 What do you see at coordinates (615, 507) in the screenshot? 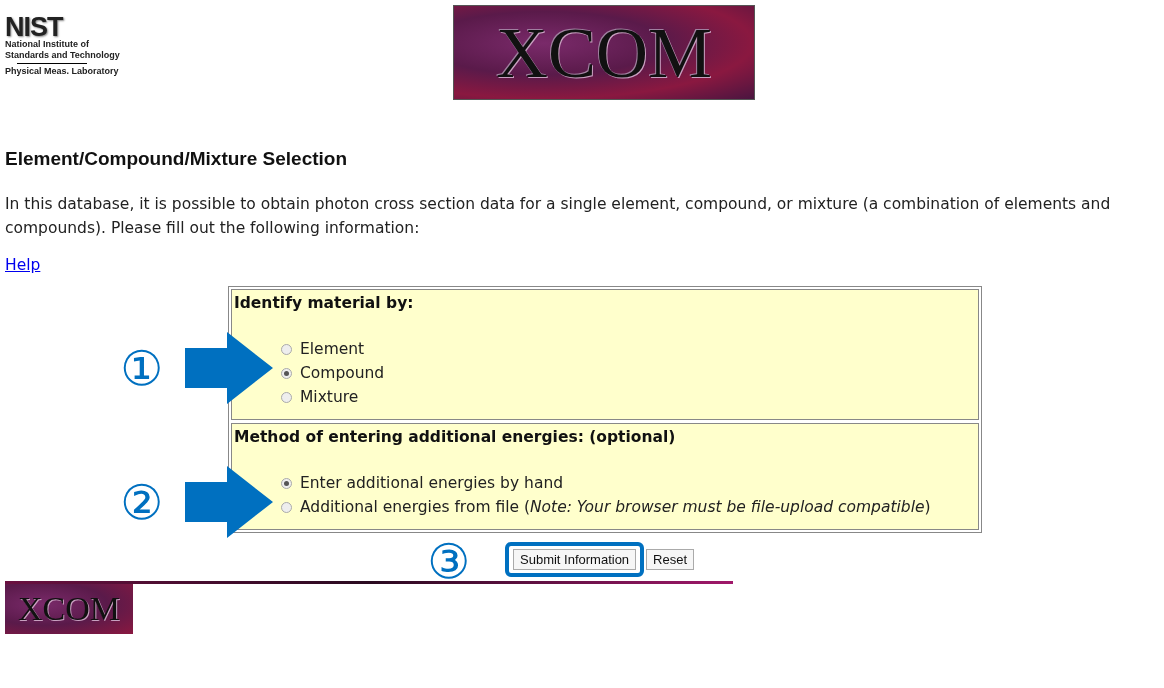
I see `option-label: Additional energies from file (Note: Your browser must be file-upload compatible)` at bounding box center [615, 507].